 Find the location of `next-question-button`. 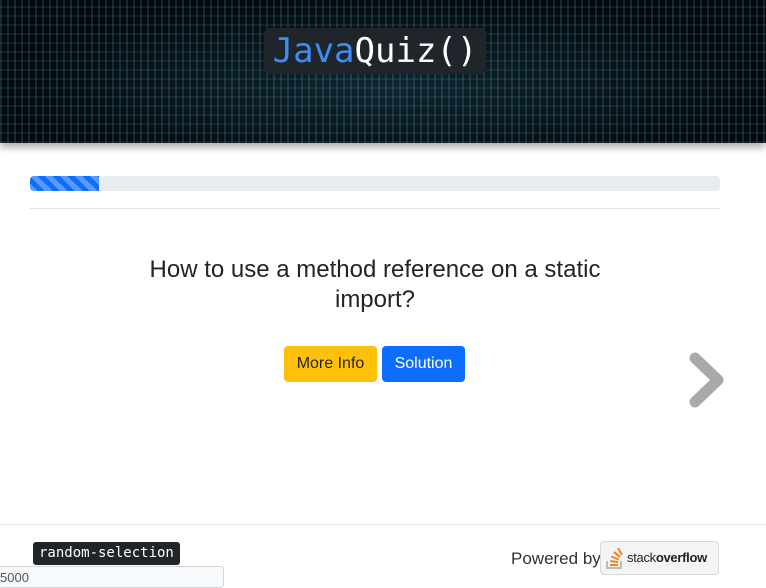

next-question-button is located at coordinates (708, 380).